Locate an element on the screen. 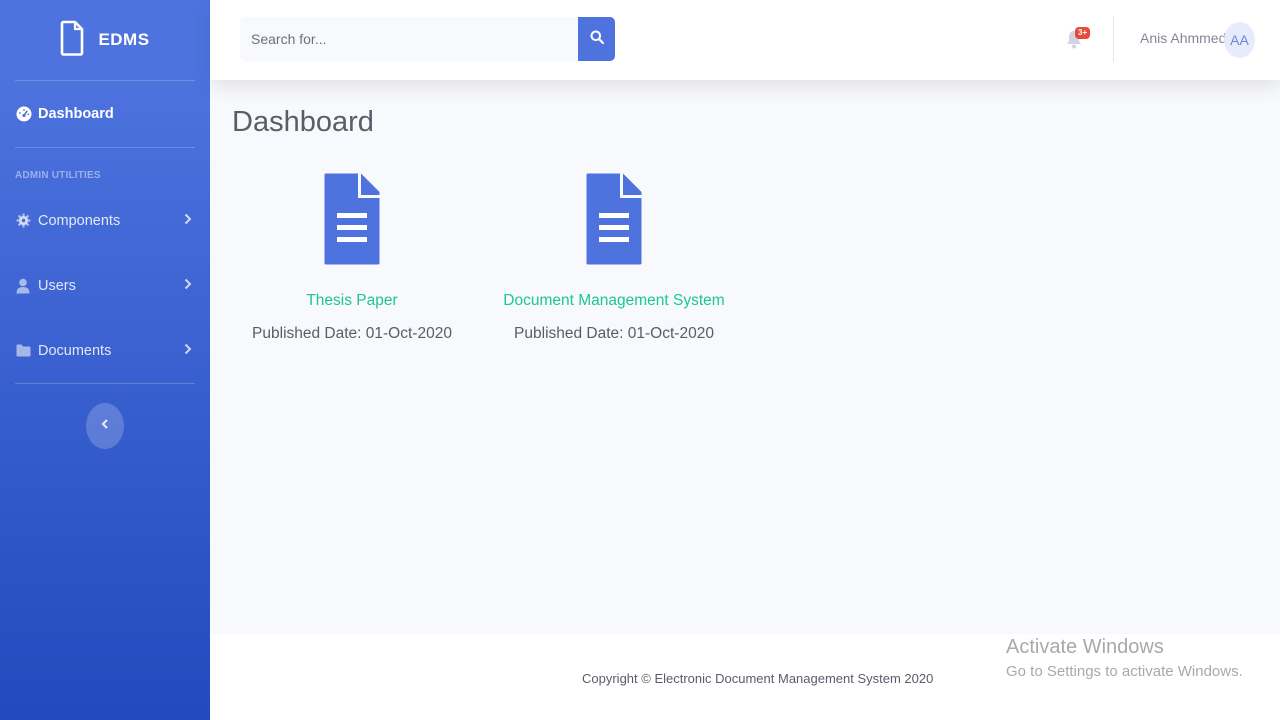 The height and width of the screenshot is (720, 1280). brand-name: EDMS is located at coordinates (124, 39).